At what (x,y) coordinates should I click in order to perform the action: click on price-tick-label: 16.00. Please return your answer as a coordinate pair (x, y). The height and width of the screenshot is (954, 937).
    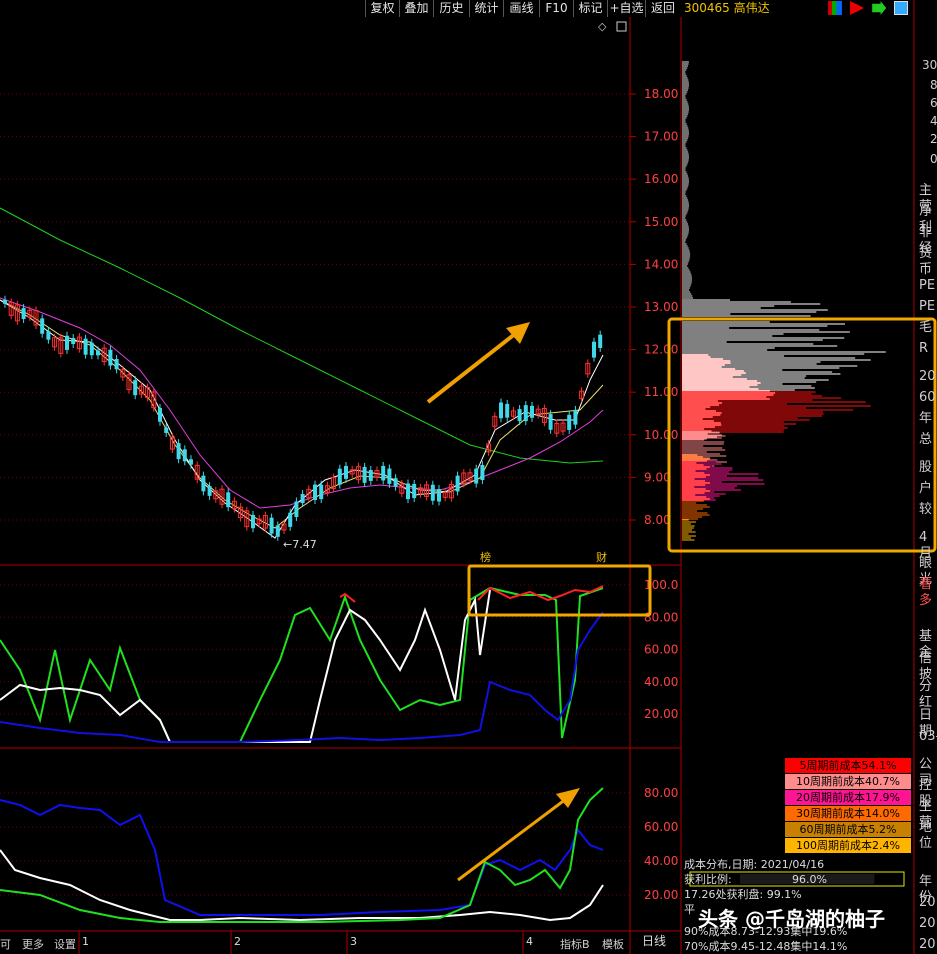
    Looking at the image, I should click on (661, 179).